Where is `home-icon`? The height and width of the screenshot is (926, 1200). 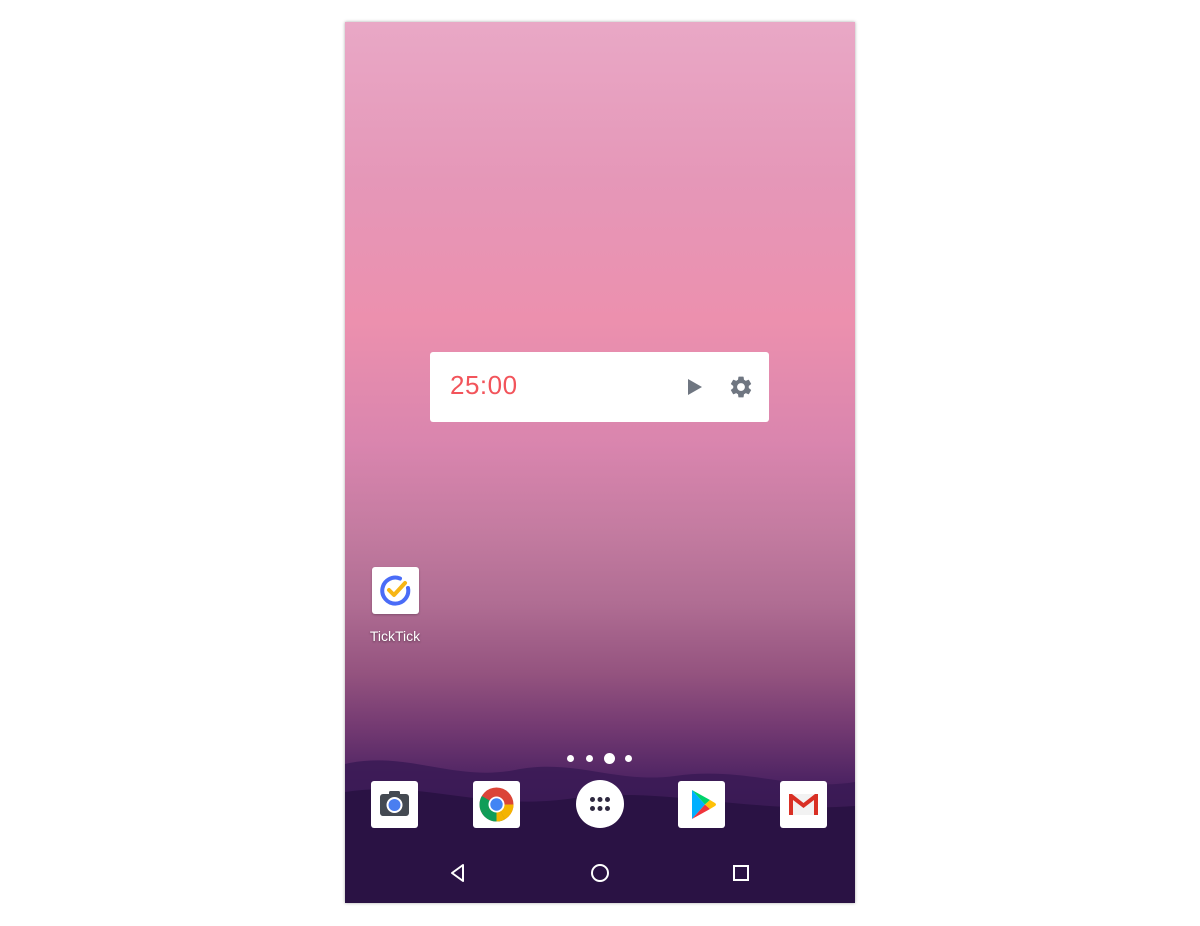 home-icon is located at coordinates (600, 873).